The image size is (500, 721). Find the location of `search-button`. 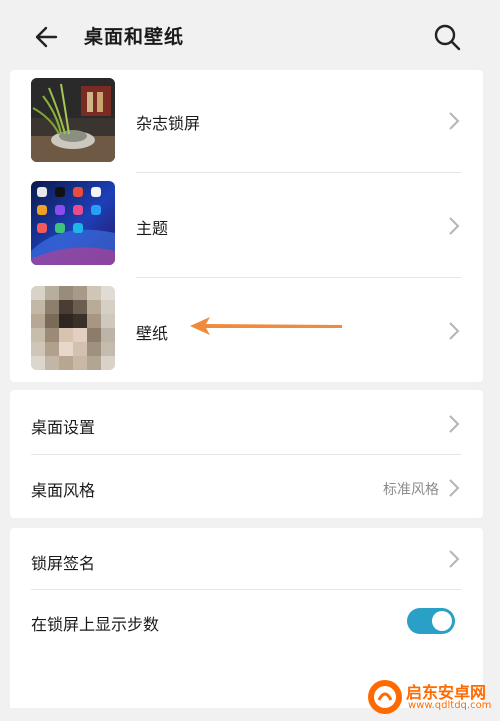

search-button is located at coordinates (447, 37).